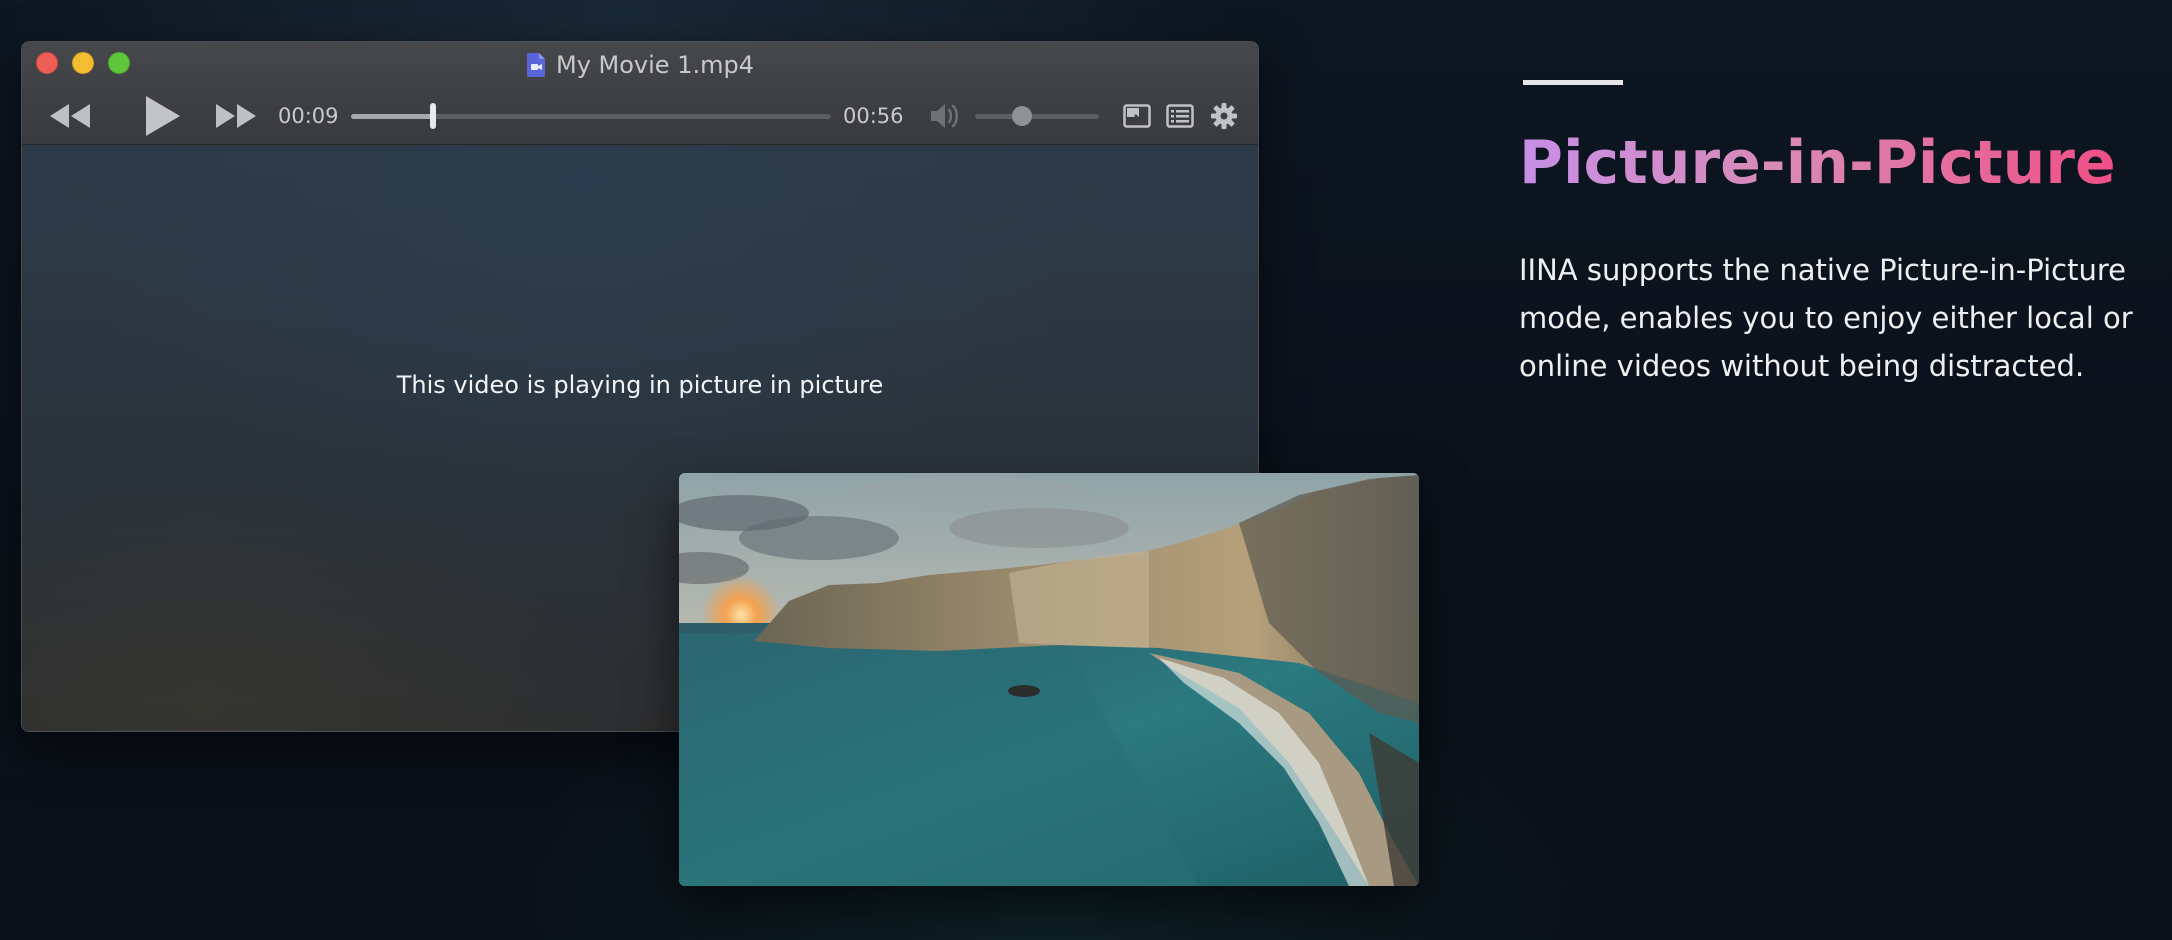 The height and width of the screenshot is (940, 2172). What do you see at coordinates (1022, 116) in the screenshot?
I see `volume-slider-knob` at bounding box center [1022, 116].